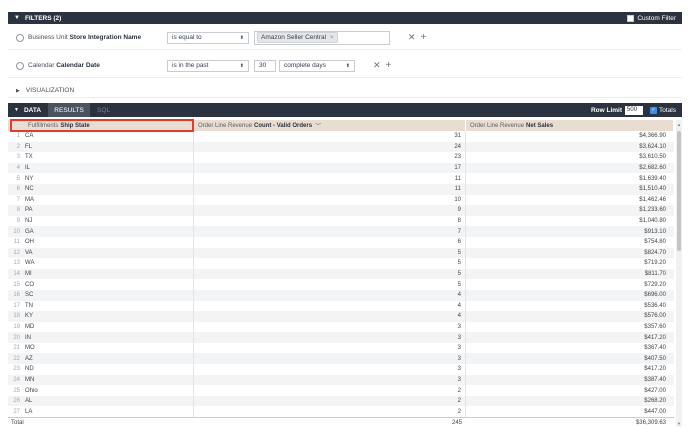  Describe the element at coordinates (103, 110) in the screenshot. I see `tab-sql: SQL` at that location.